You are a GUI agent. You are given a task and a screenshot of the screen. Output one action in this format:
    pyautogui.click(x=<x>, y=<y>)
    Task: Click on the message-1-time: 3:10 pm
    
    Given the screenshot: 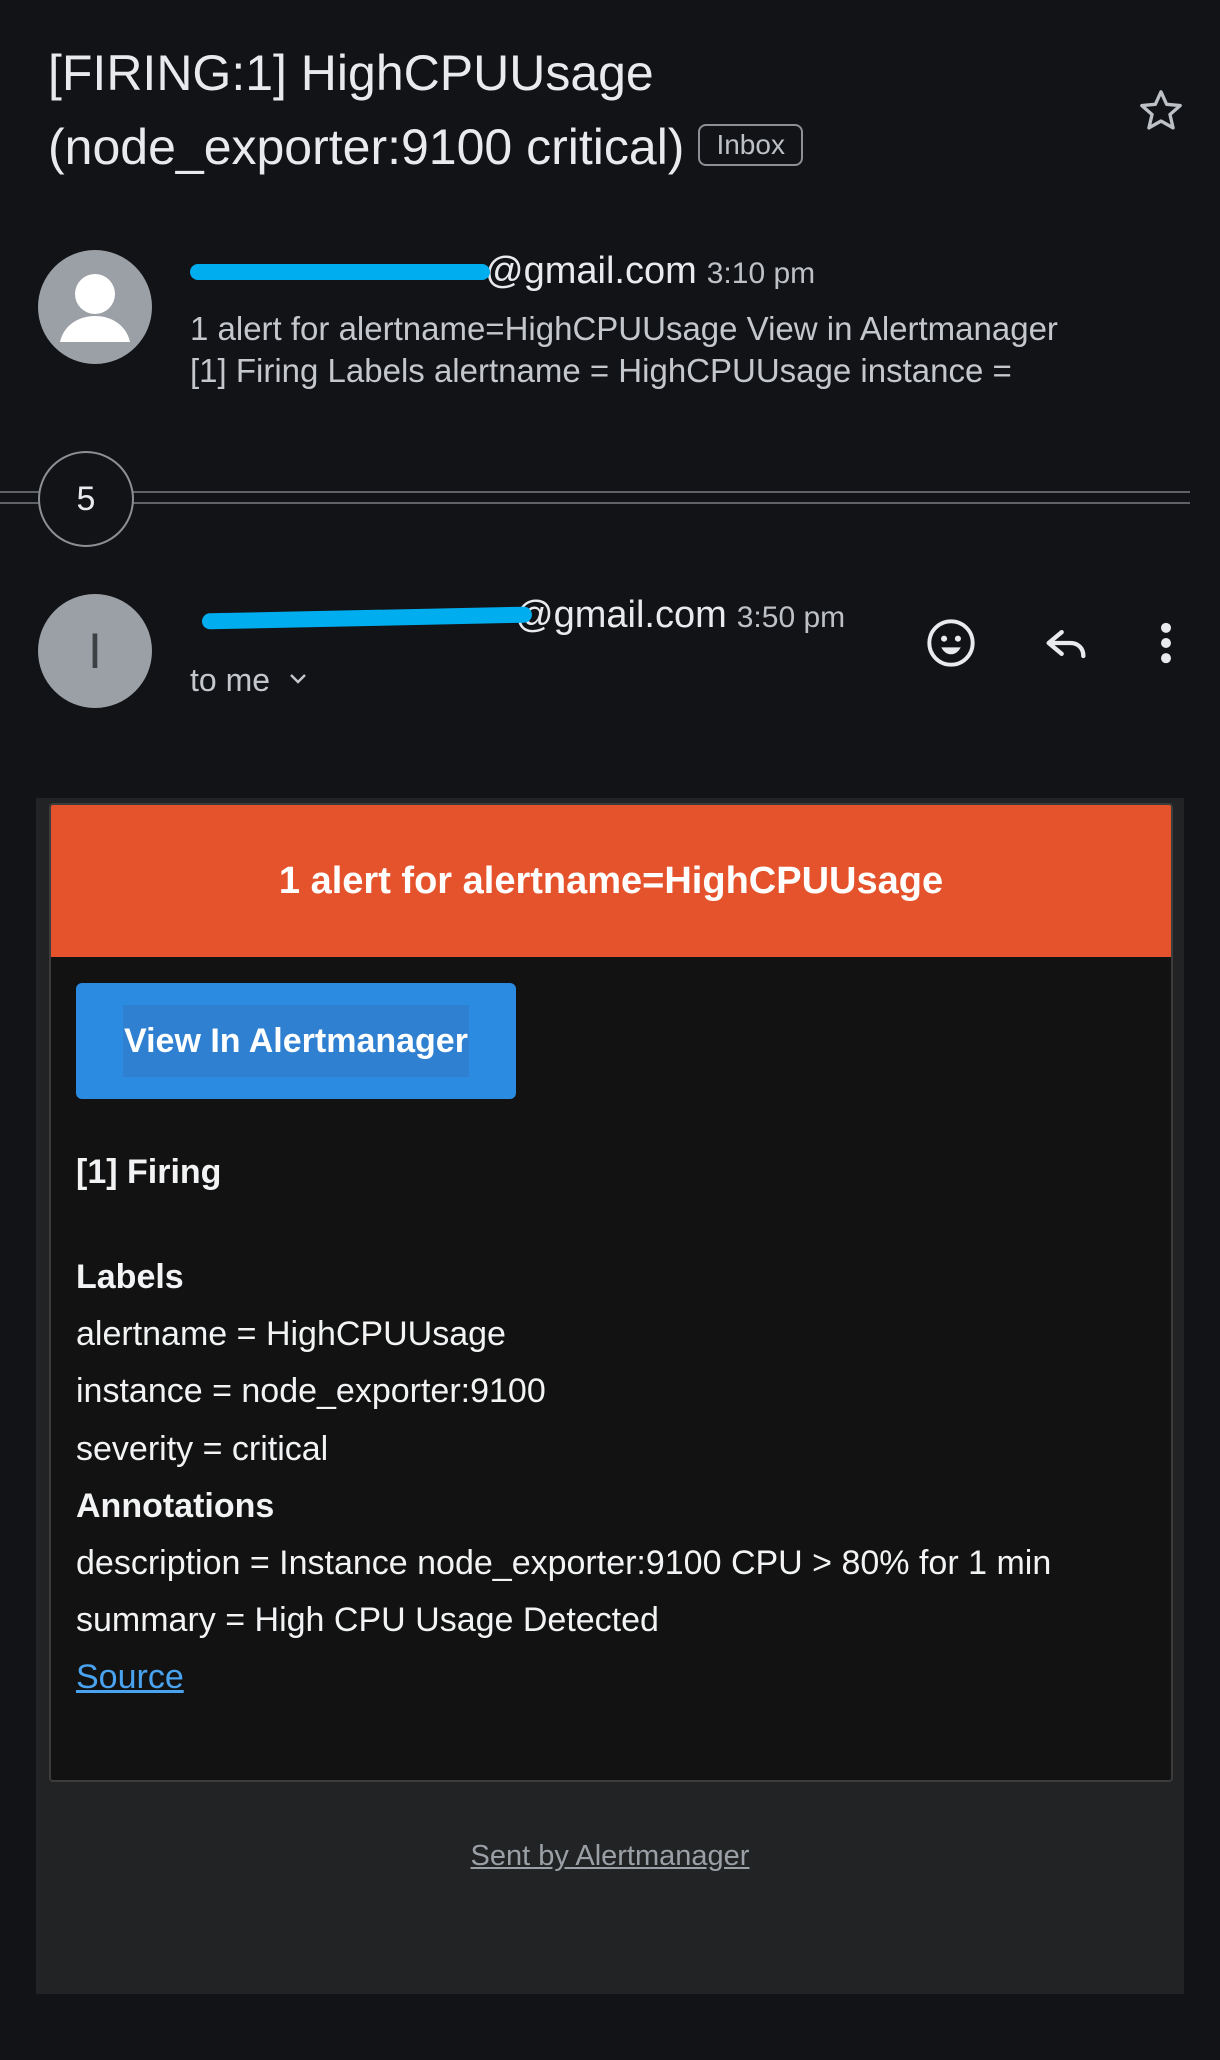 What is the action you would take?
    pyautogui.click(x=761, y=273)
    